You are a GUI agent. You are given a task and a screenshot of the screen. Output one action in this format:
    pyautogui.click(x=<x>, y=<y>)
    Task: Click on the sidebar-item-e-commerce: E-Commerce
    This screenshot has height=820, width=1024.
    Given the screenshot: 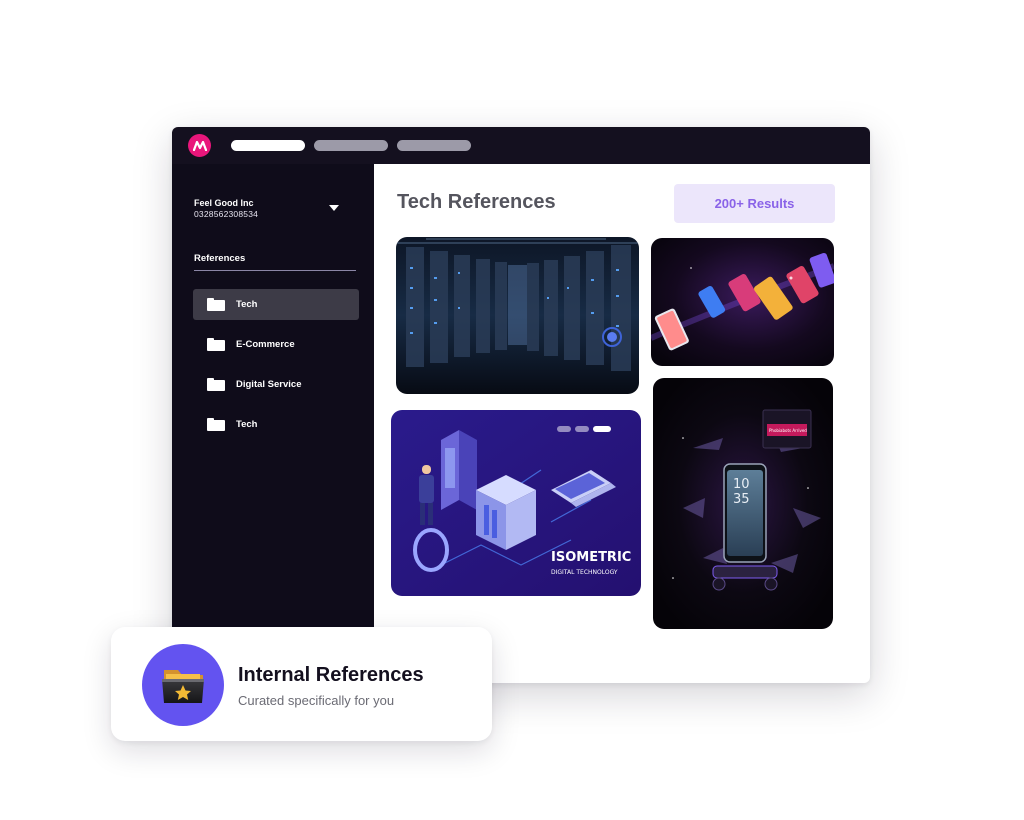 What is the action you would take?
    pyautogui.click(x=276, y=344)
    